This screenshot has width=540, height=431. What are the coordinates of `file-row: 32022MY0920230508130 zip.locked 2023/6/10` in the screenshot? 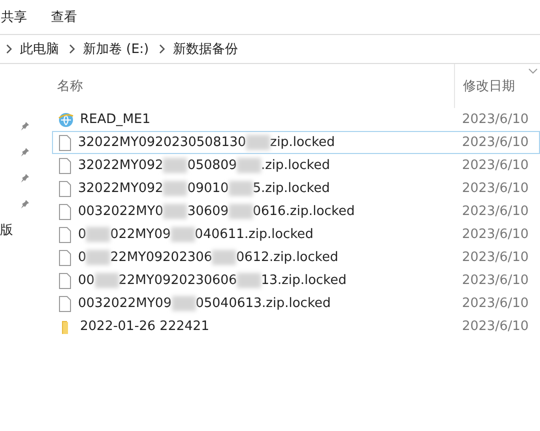 It's located at (296, 142).